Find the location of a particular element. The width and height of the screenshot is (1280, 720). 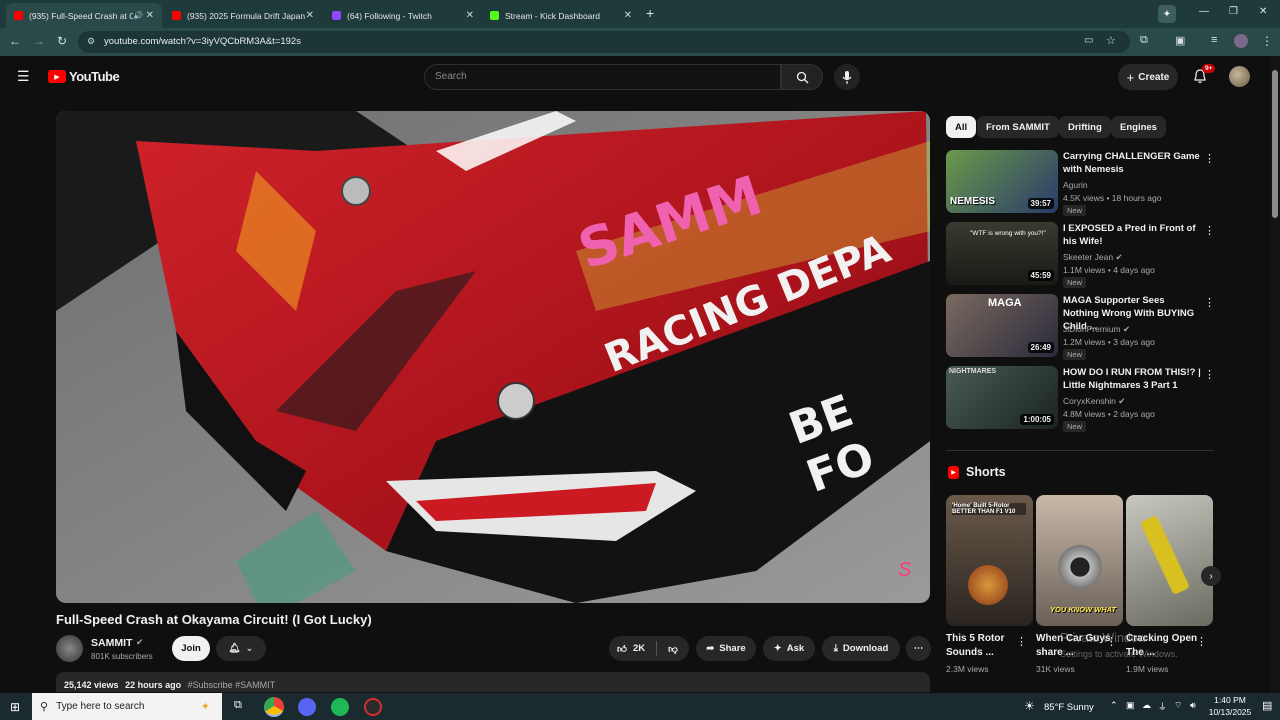

recommendation-channel: Skeeter Jean ✔ is located at coordinates (1093, 257).